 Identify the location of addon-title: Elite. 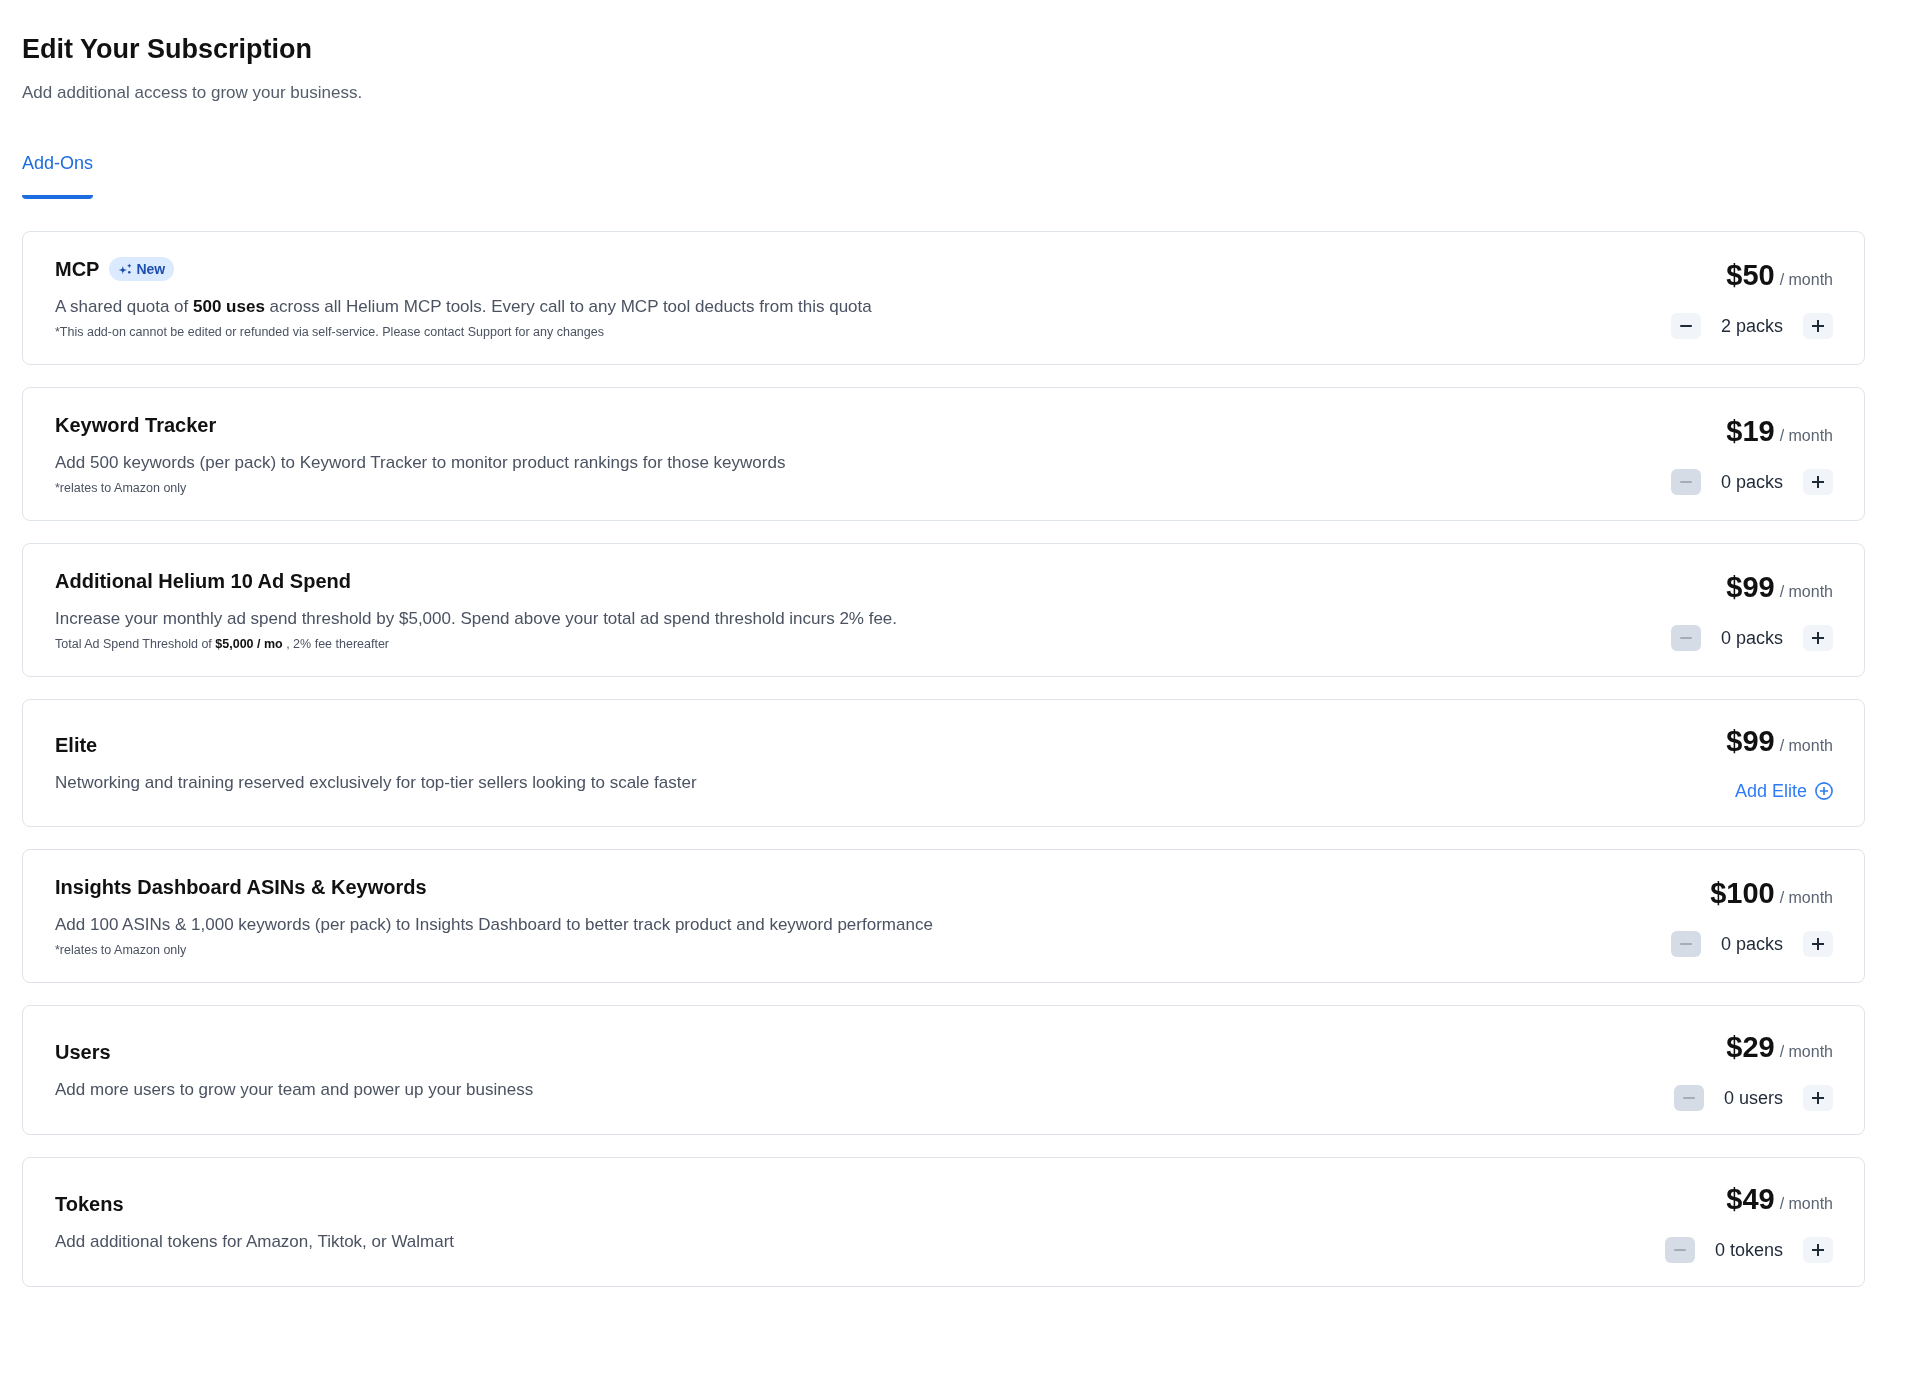
(76, 745).